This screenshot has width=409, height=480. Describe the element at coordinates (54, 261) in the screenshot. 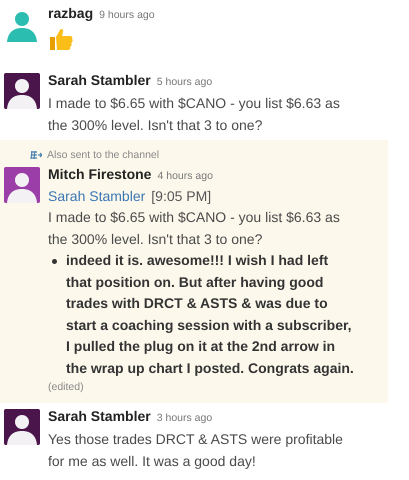

I see `bullet-dot` at that location.